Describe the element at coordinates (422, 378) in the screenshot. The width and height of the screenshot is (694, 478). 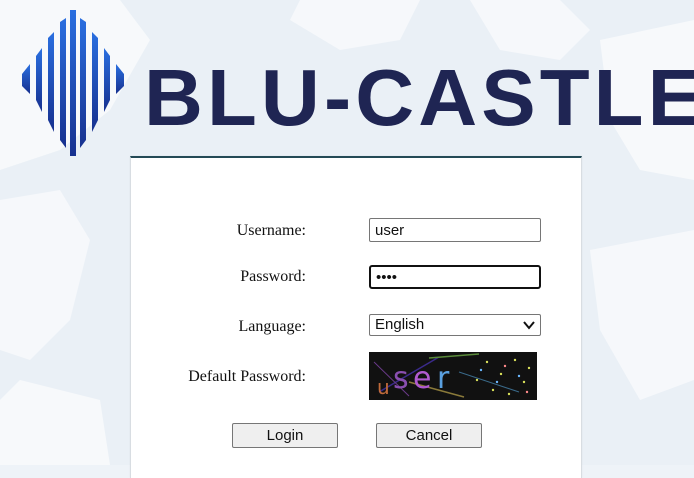
I see `svg-text: e` at that location.